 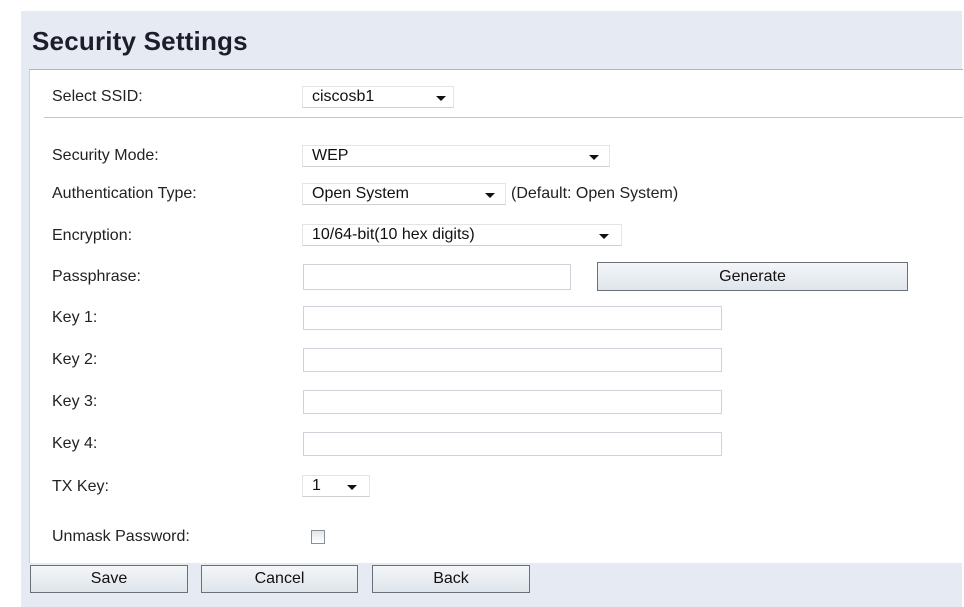 I want to click on unmask-password-checkbox, so click(x=318, y=537).